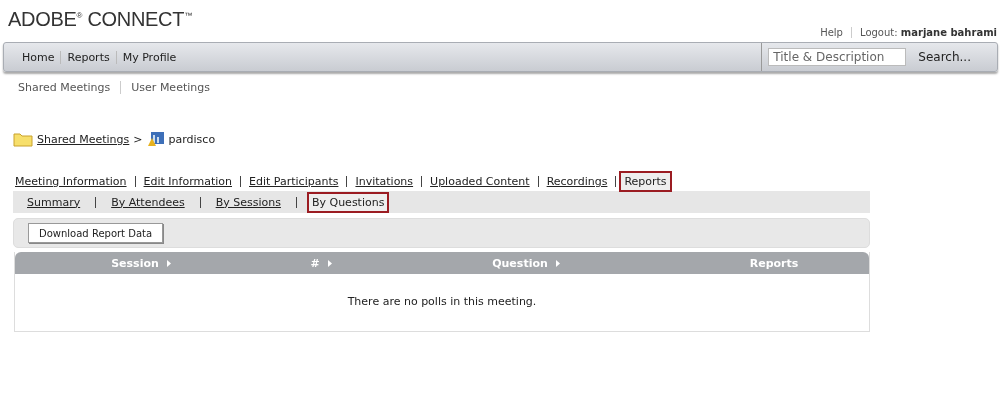 The width and height of the screenshot is (1005, 406). I want to click on empty-message: There are no polls in this meeting., so click(442, 302).